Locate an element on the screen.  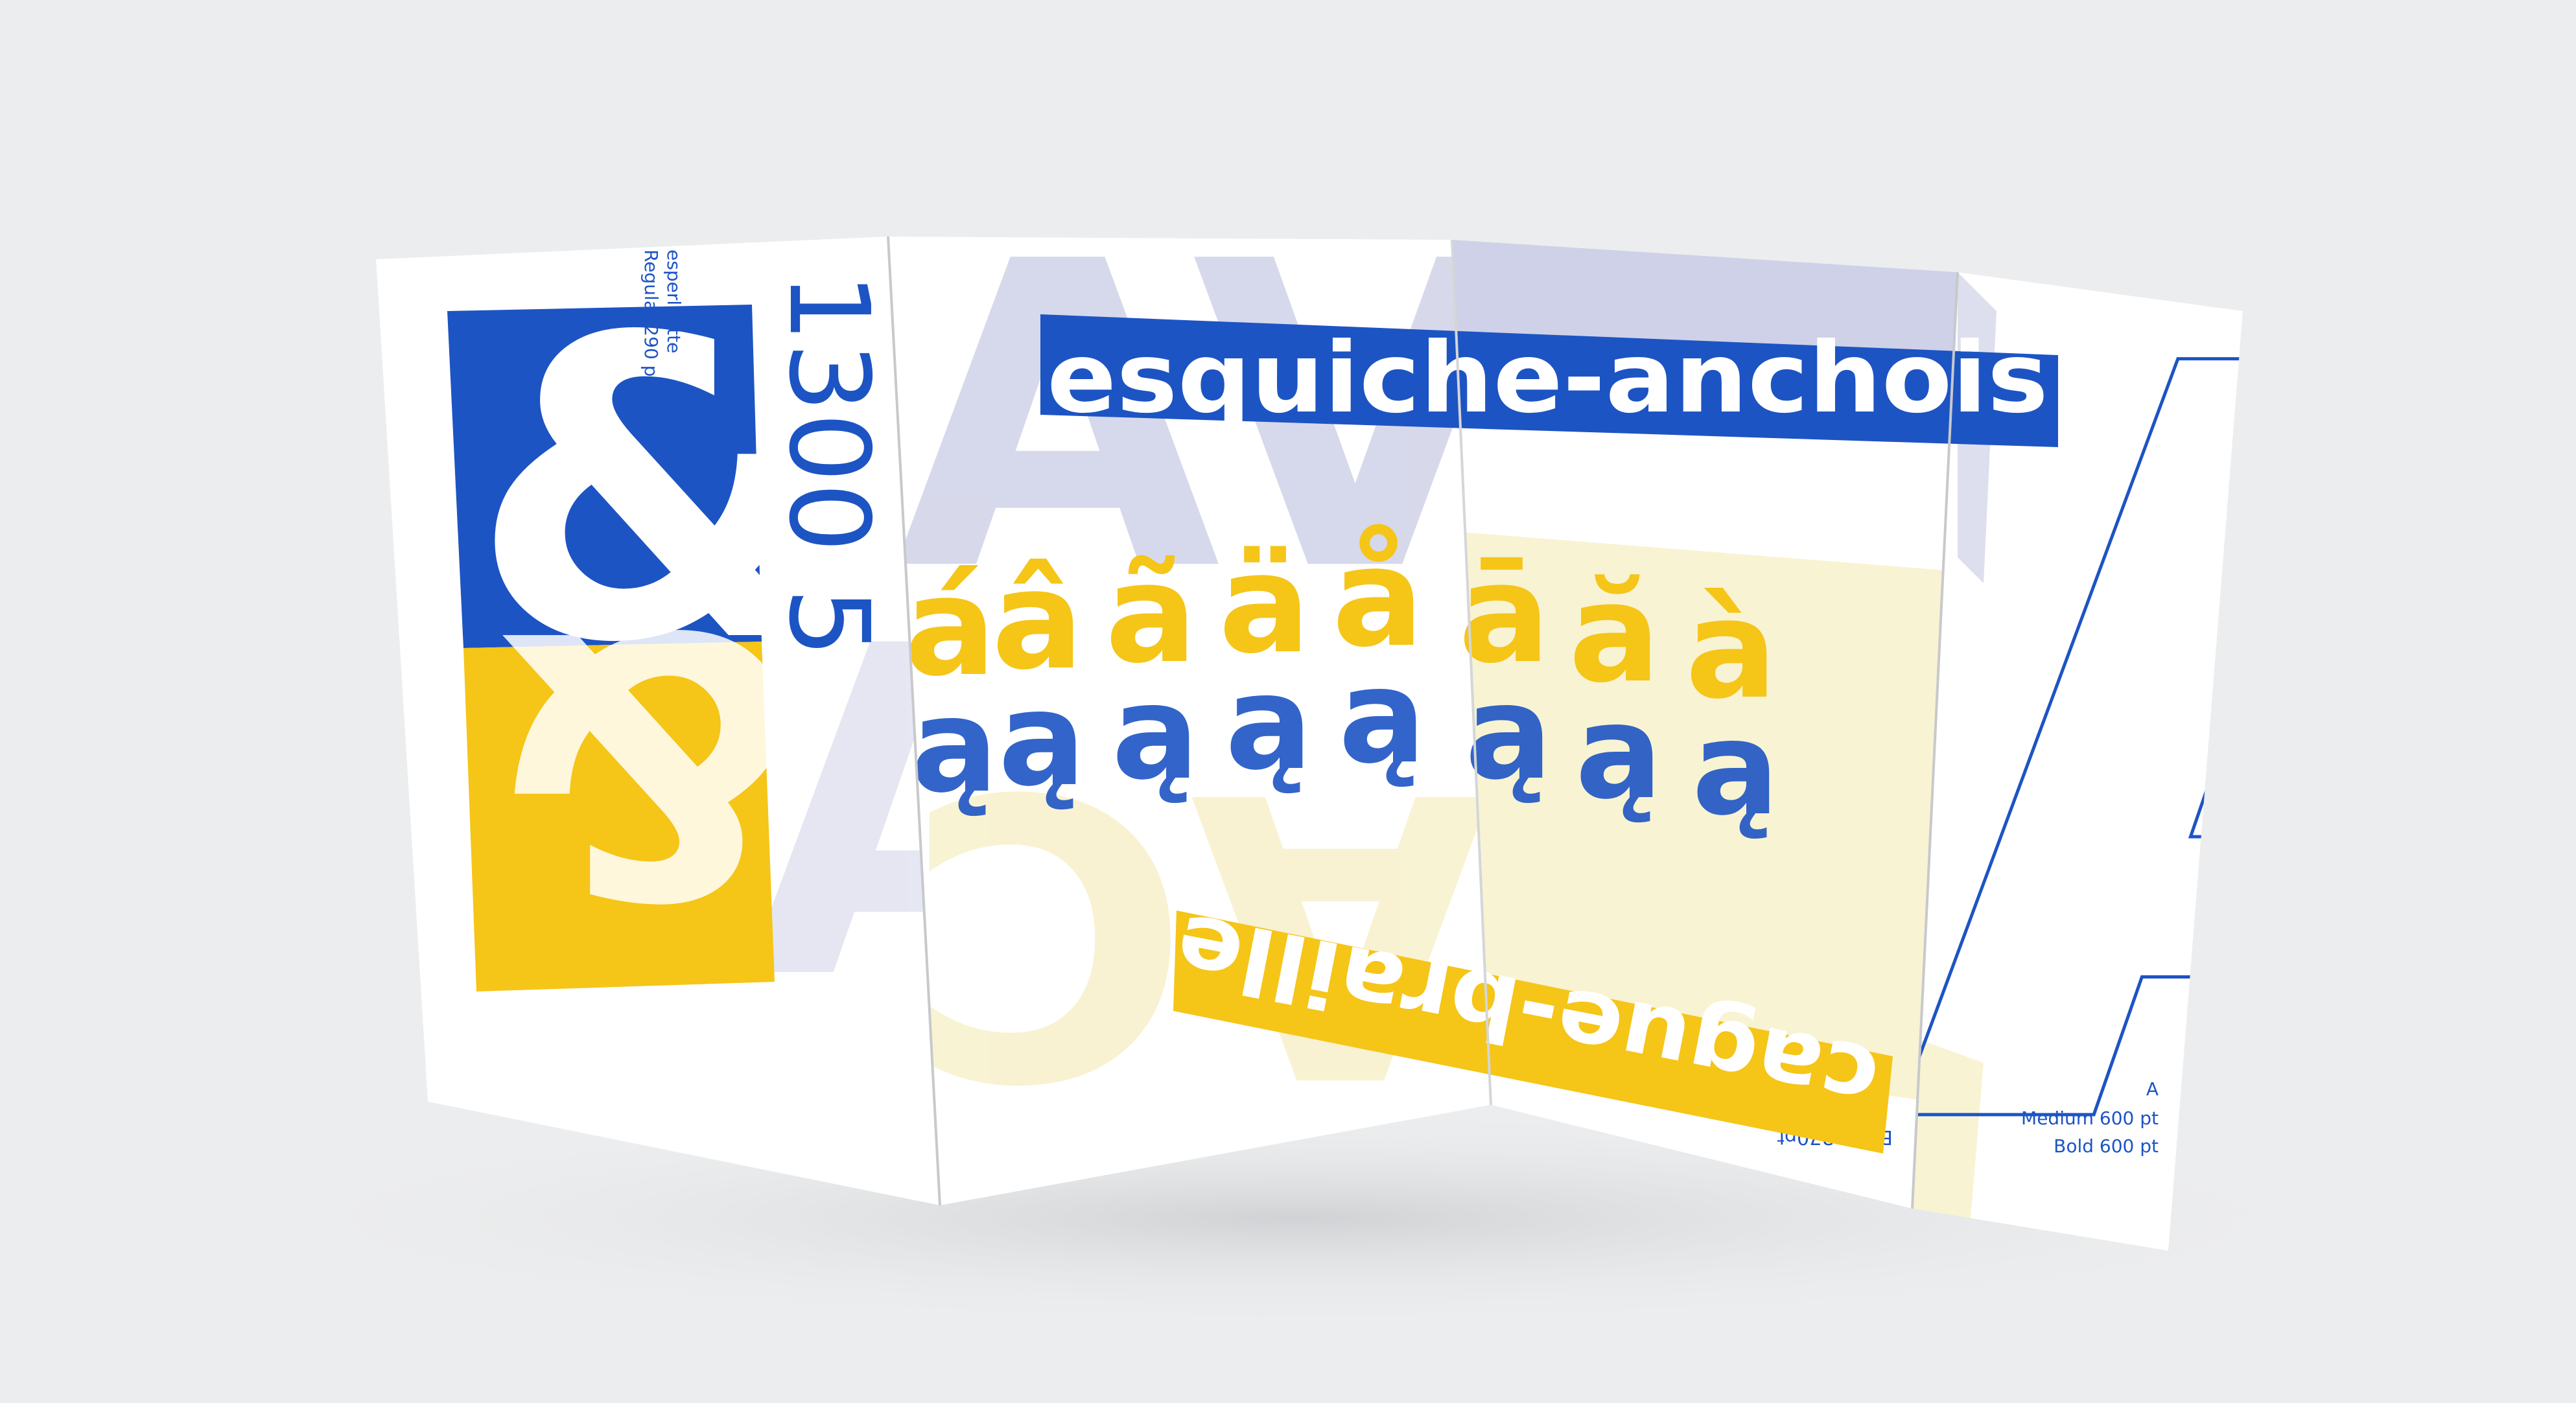
esquiche-banner-text: esquiche-anchois is located at coordinates (1547, 378).